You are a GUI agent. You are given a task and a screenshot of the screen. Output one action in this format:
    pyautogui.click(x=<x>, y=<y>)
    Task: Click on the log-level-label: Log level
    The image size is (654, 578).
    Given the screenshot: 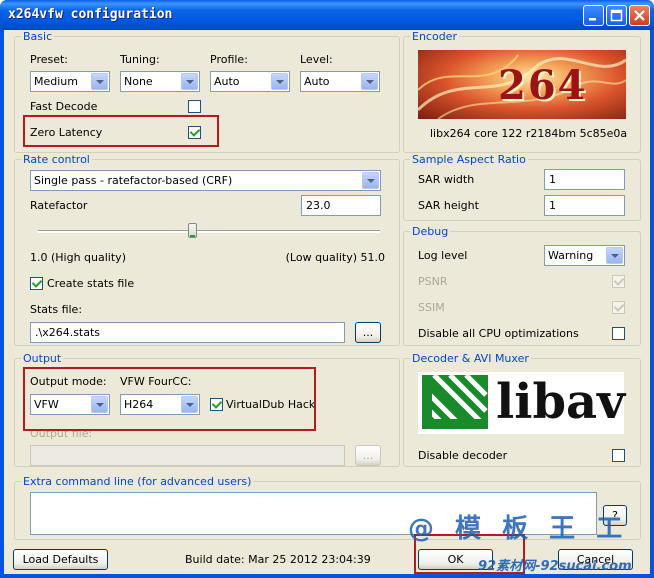 What is the action you would take?
    pyautogui.click(x=443, y=255)
    